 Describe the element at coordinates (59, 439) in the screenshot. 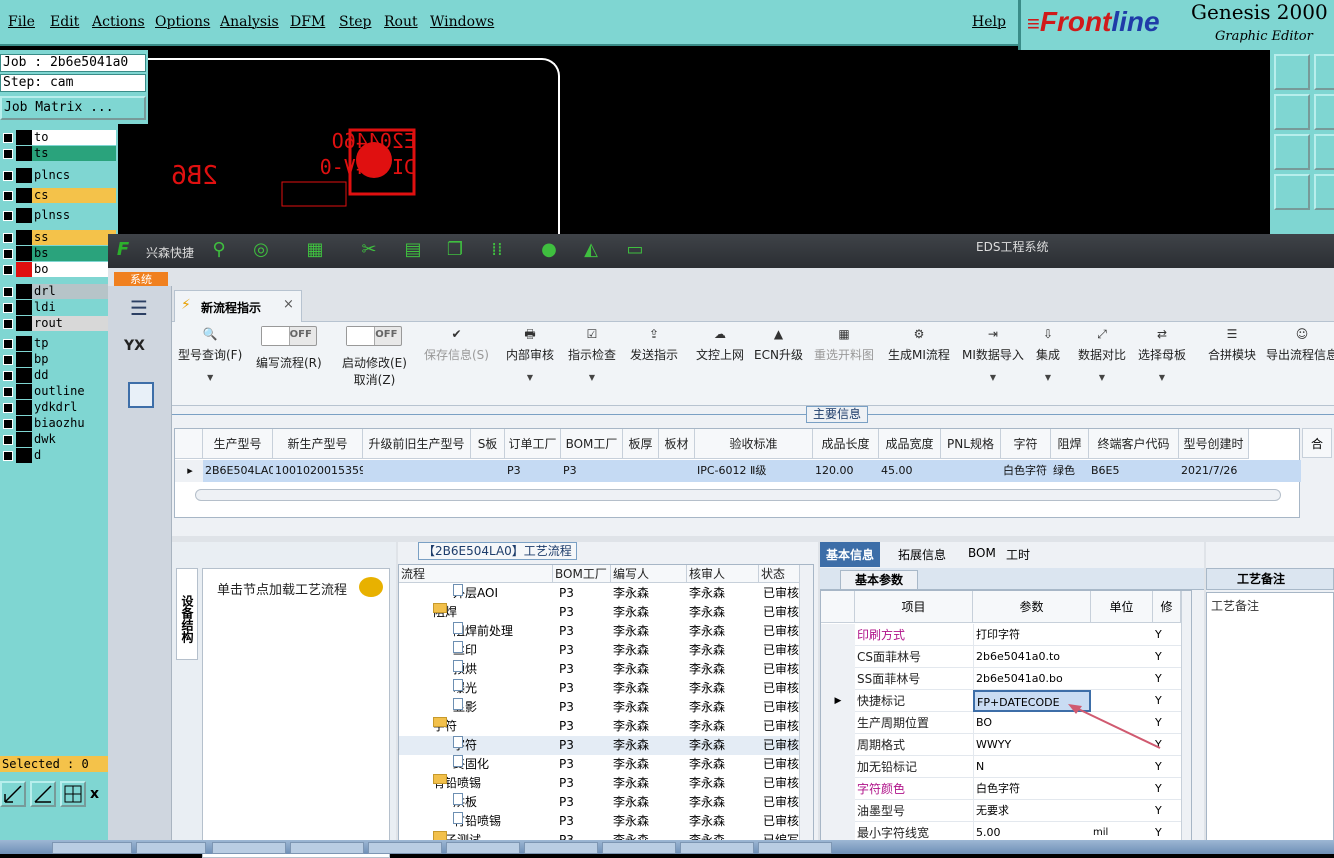

I see `layer-row: dwk` at that location.